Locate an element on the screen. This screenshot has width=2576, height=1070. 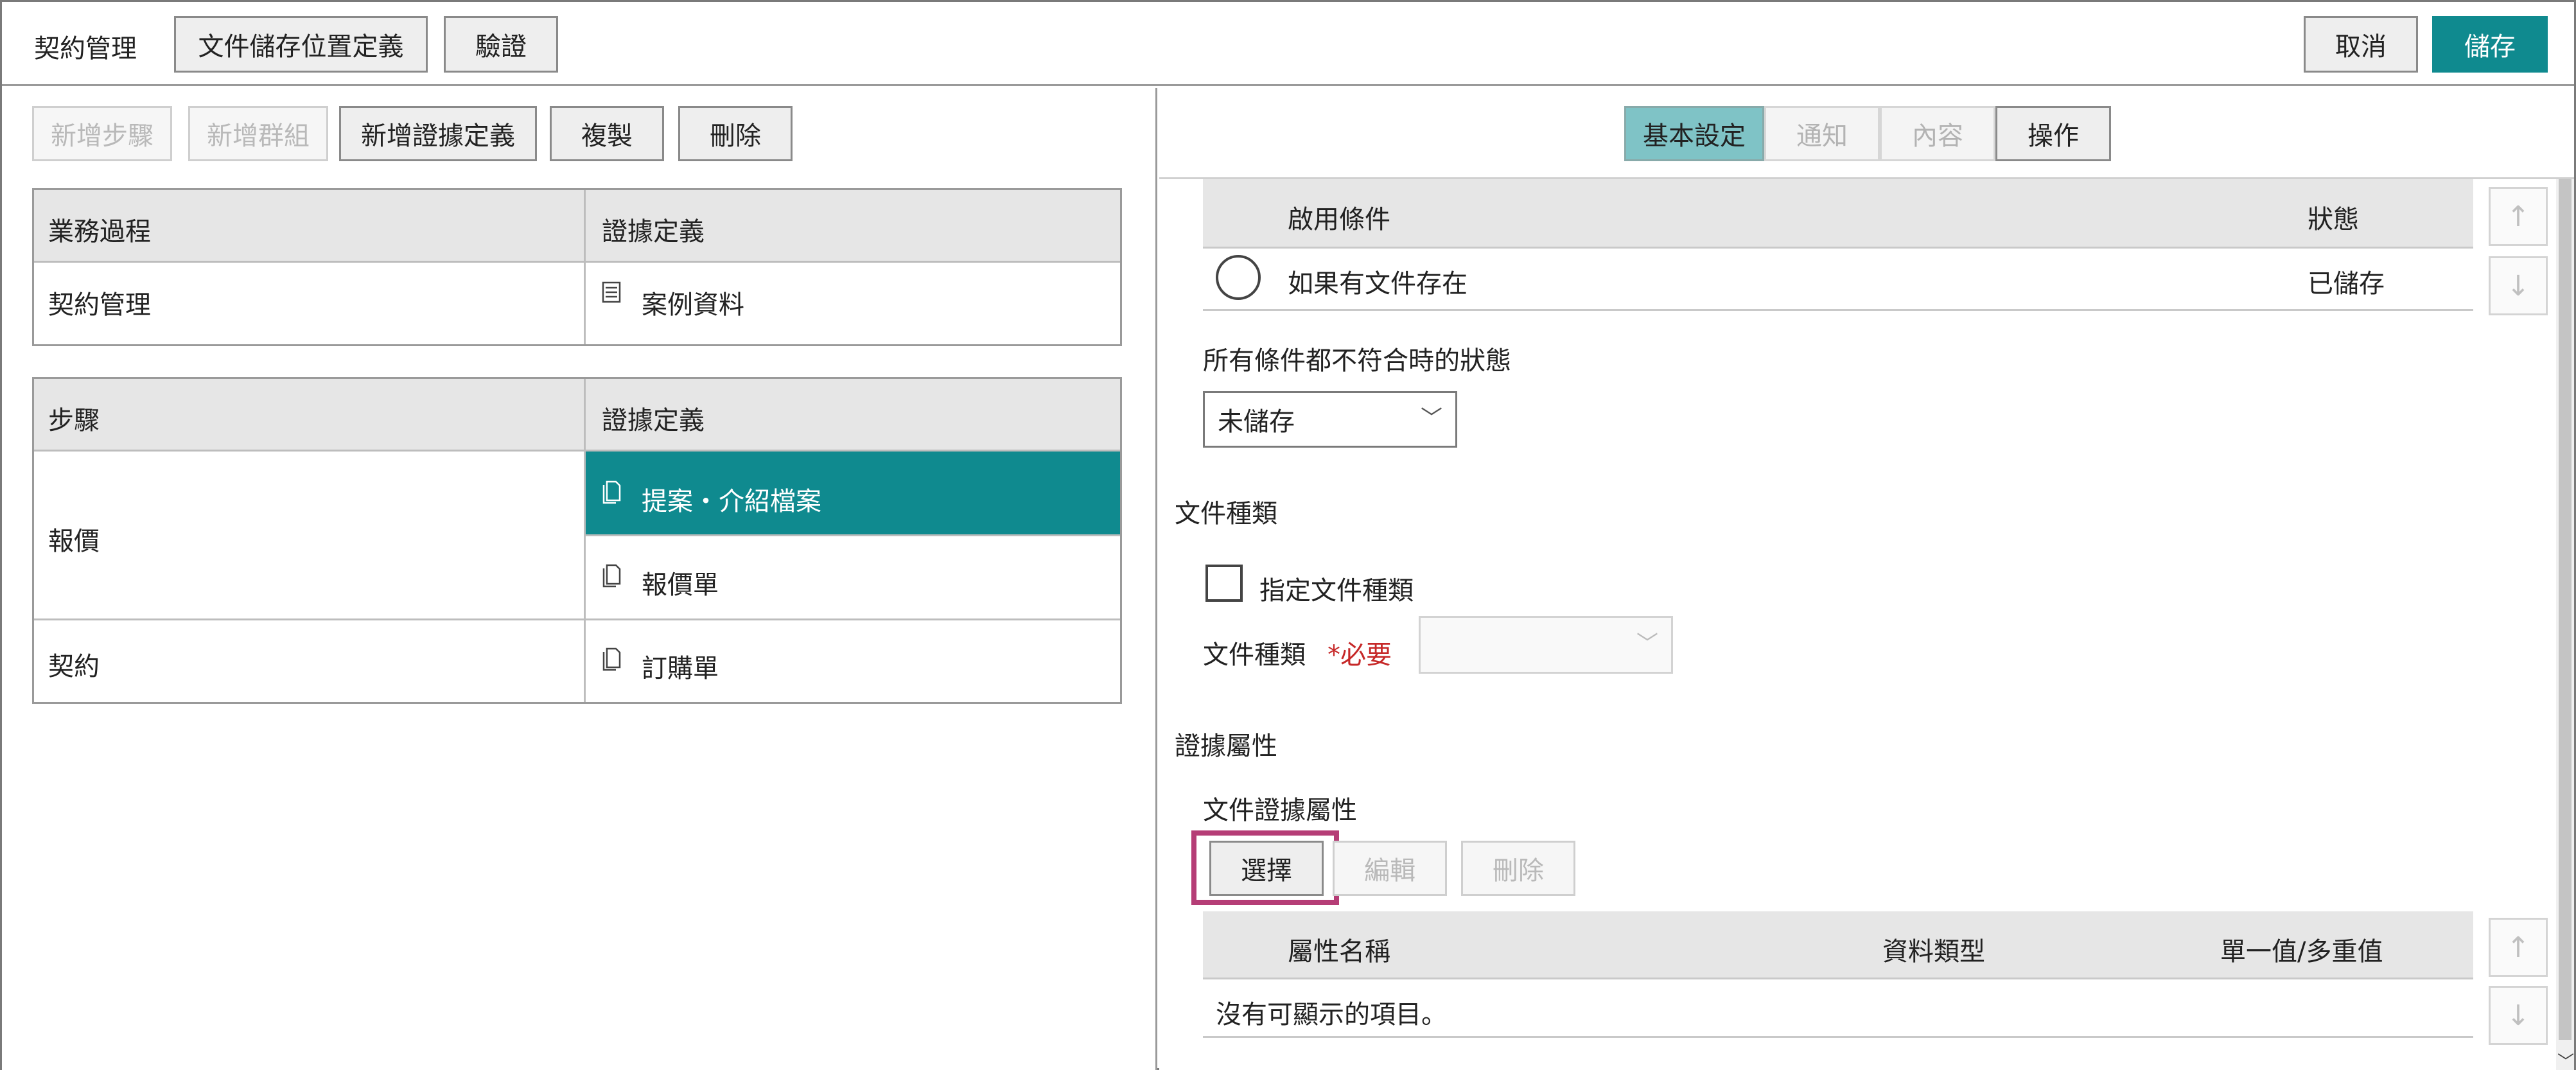
status-column-header: 狀態 is located at coordinates (2333, 220).